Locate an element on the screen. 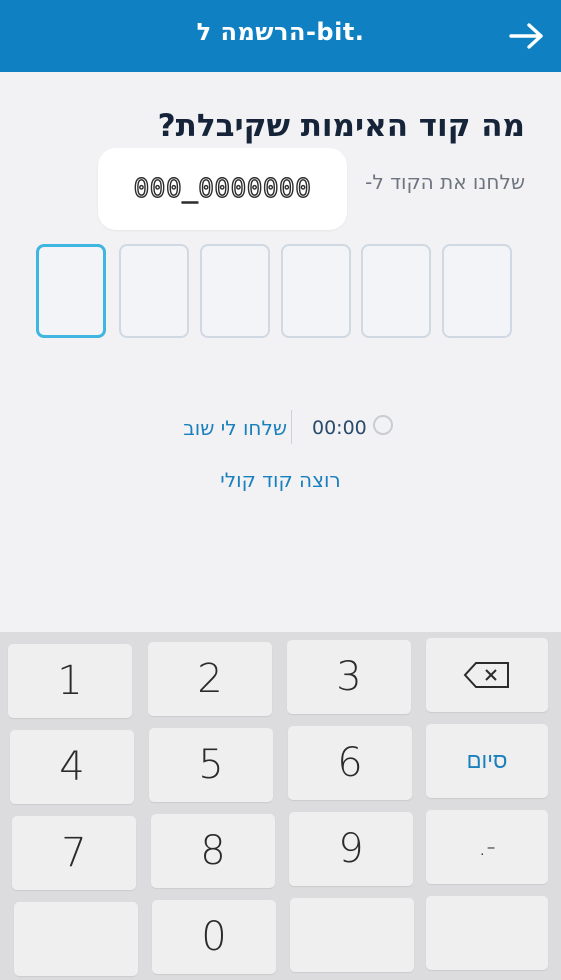 This screenshot has width=561, height=980. phone-number-badge: 000_0000000 is located at coordinates (222, 189).